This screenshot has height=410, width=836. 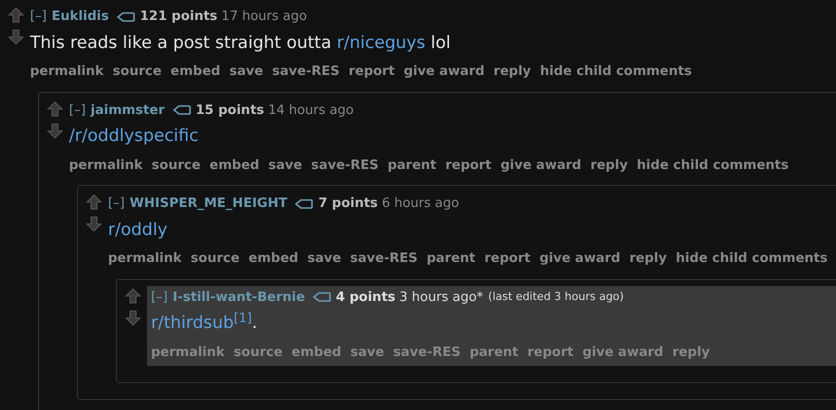 I want to click on timestamp-text: 17 hours ago, so click(x=264, y=17).